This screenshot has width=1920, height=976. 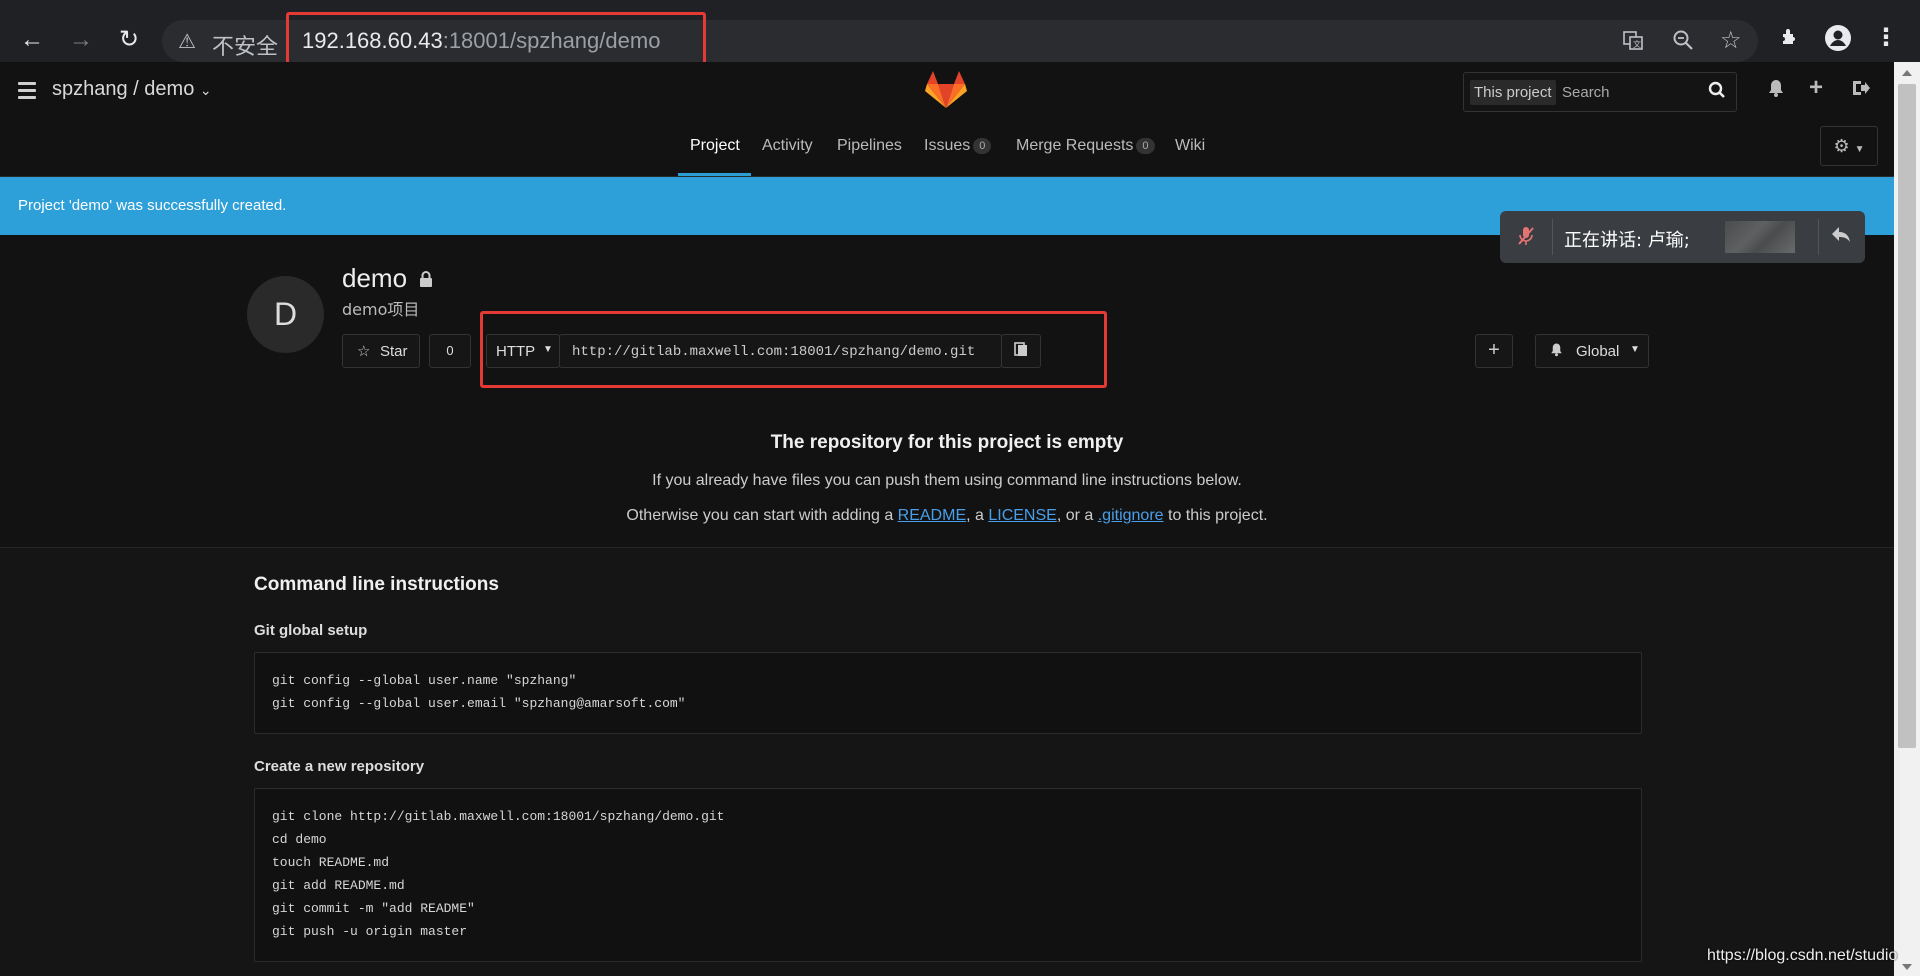 I want to click on tab-pipelines: Pipelines, so click(x=869, y=146).